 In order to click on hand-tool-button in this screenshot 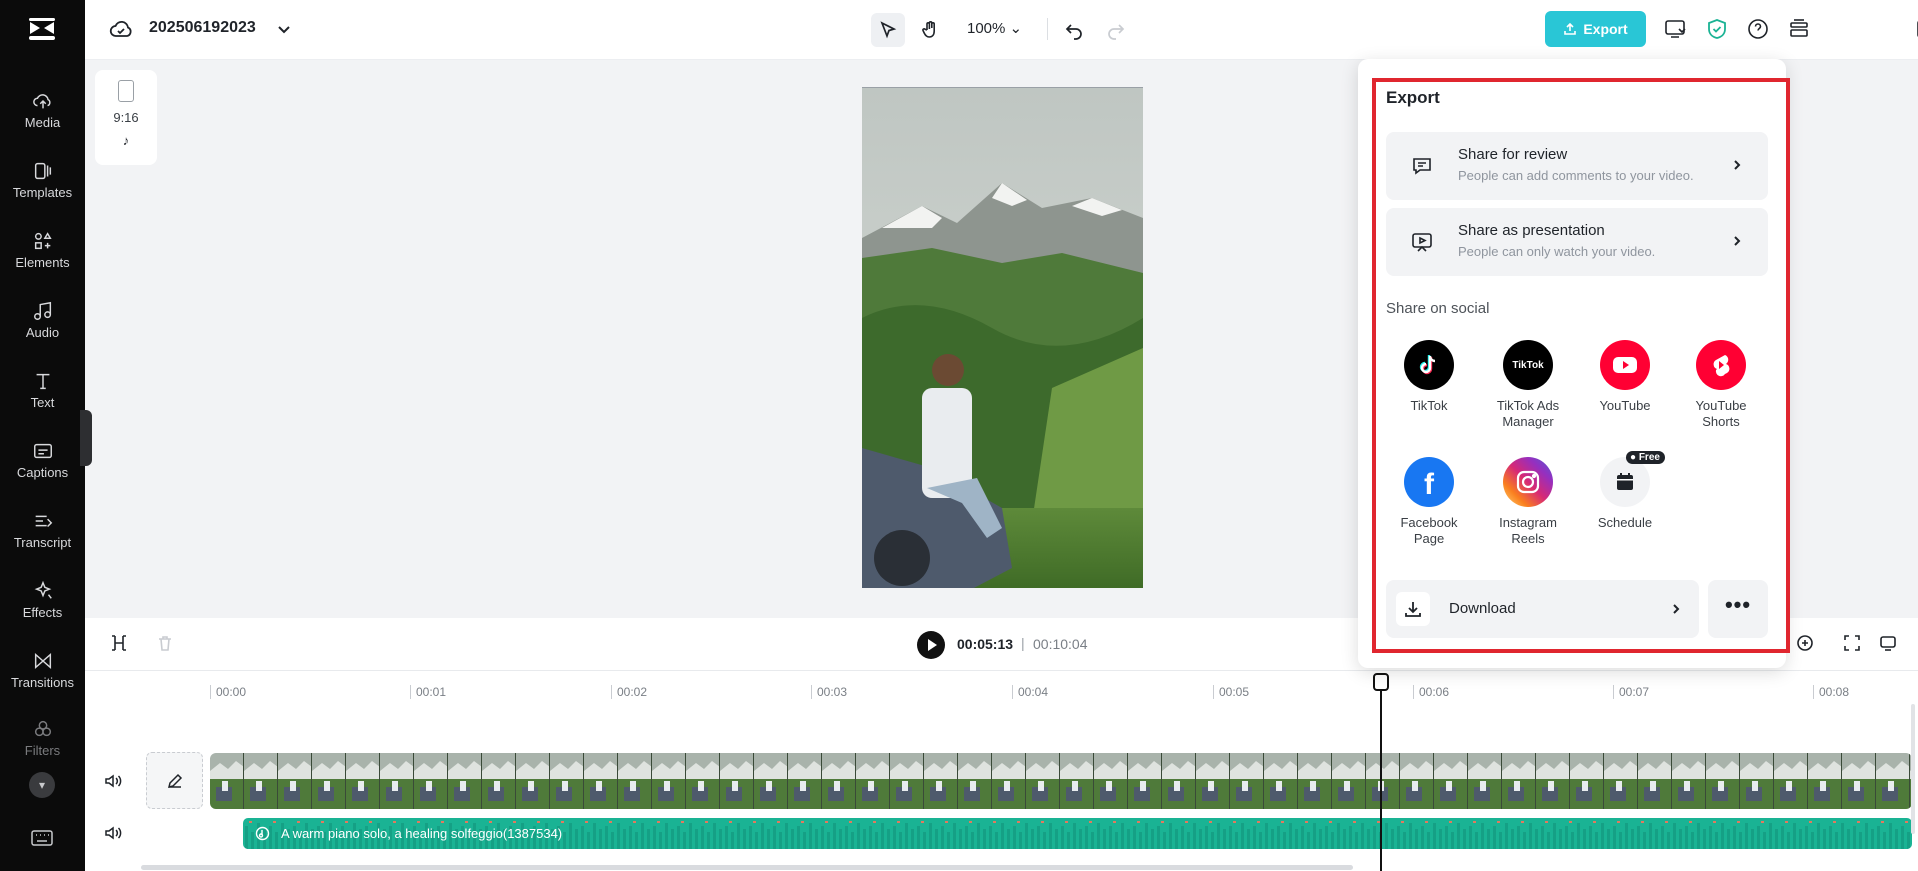, I will do `click(930, 30)`.